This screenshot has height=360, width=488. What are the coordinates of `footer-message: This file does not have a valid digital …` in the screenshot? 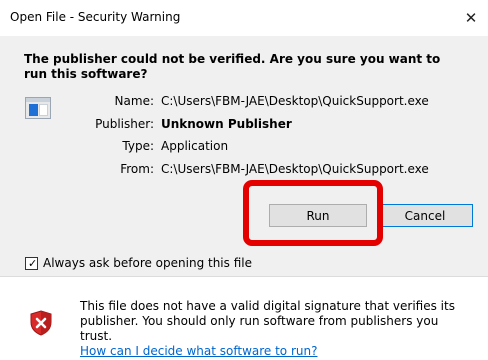 It's located at (275, 329).